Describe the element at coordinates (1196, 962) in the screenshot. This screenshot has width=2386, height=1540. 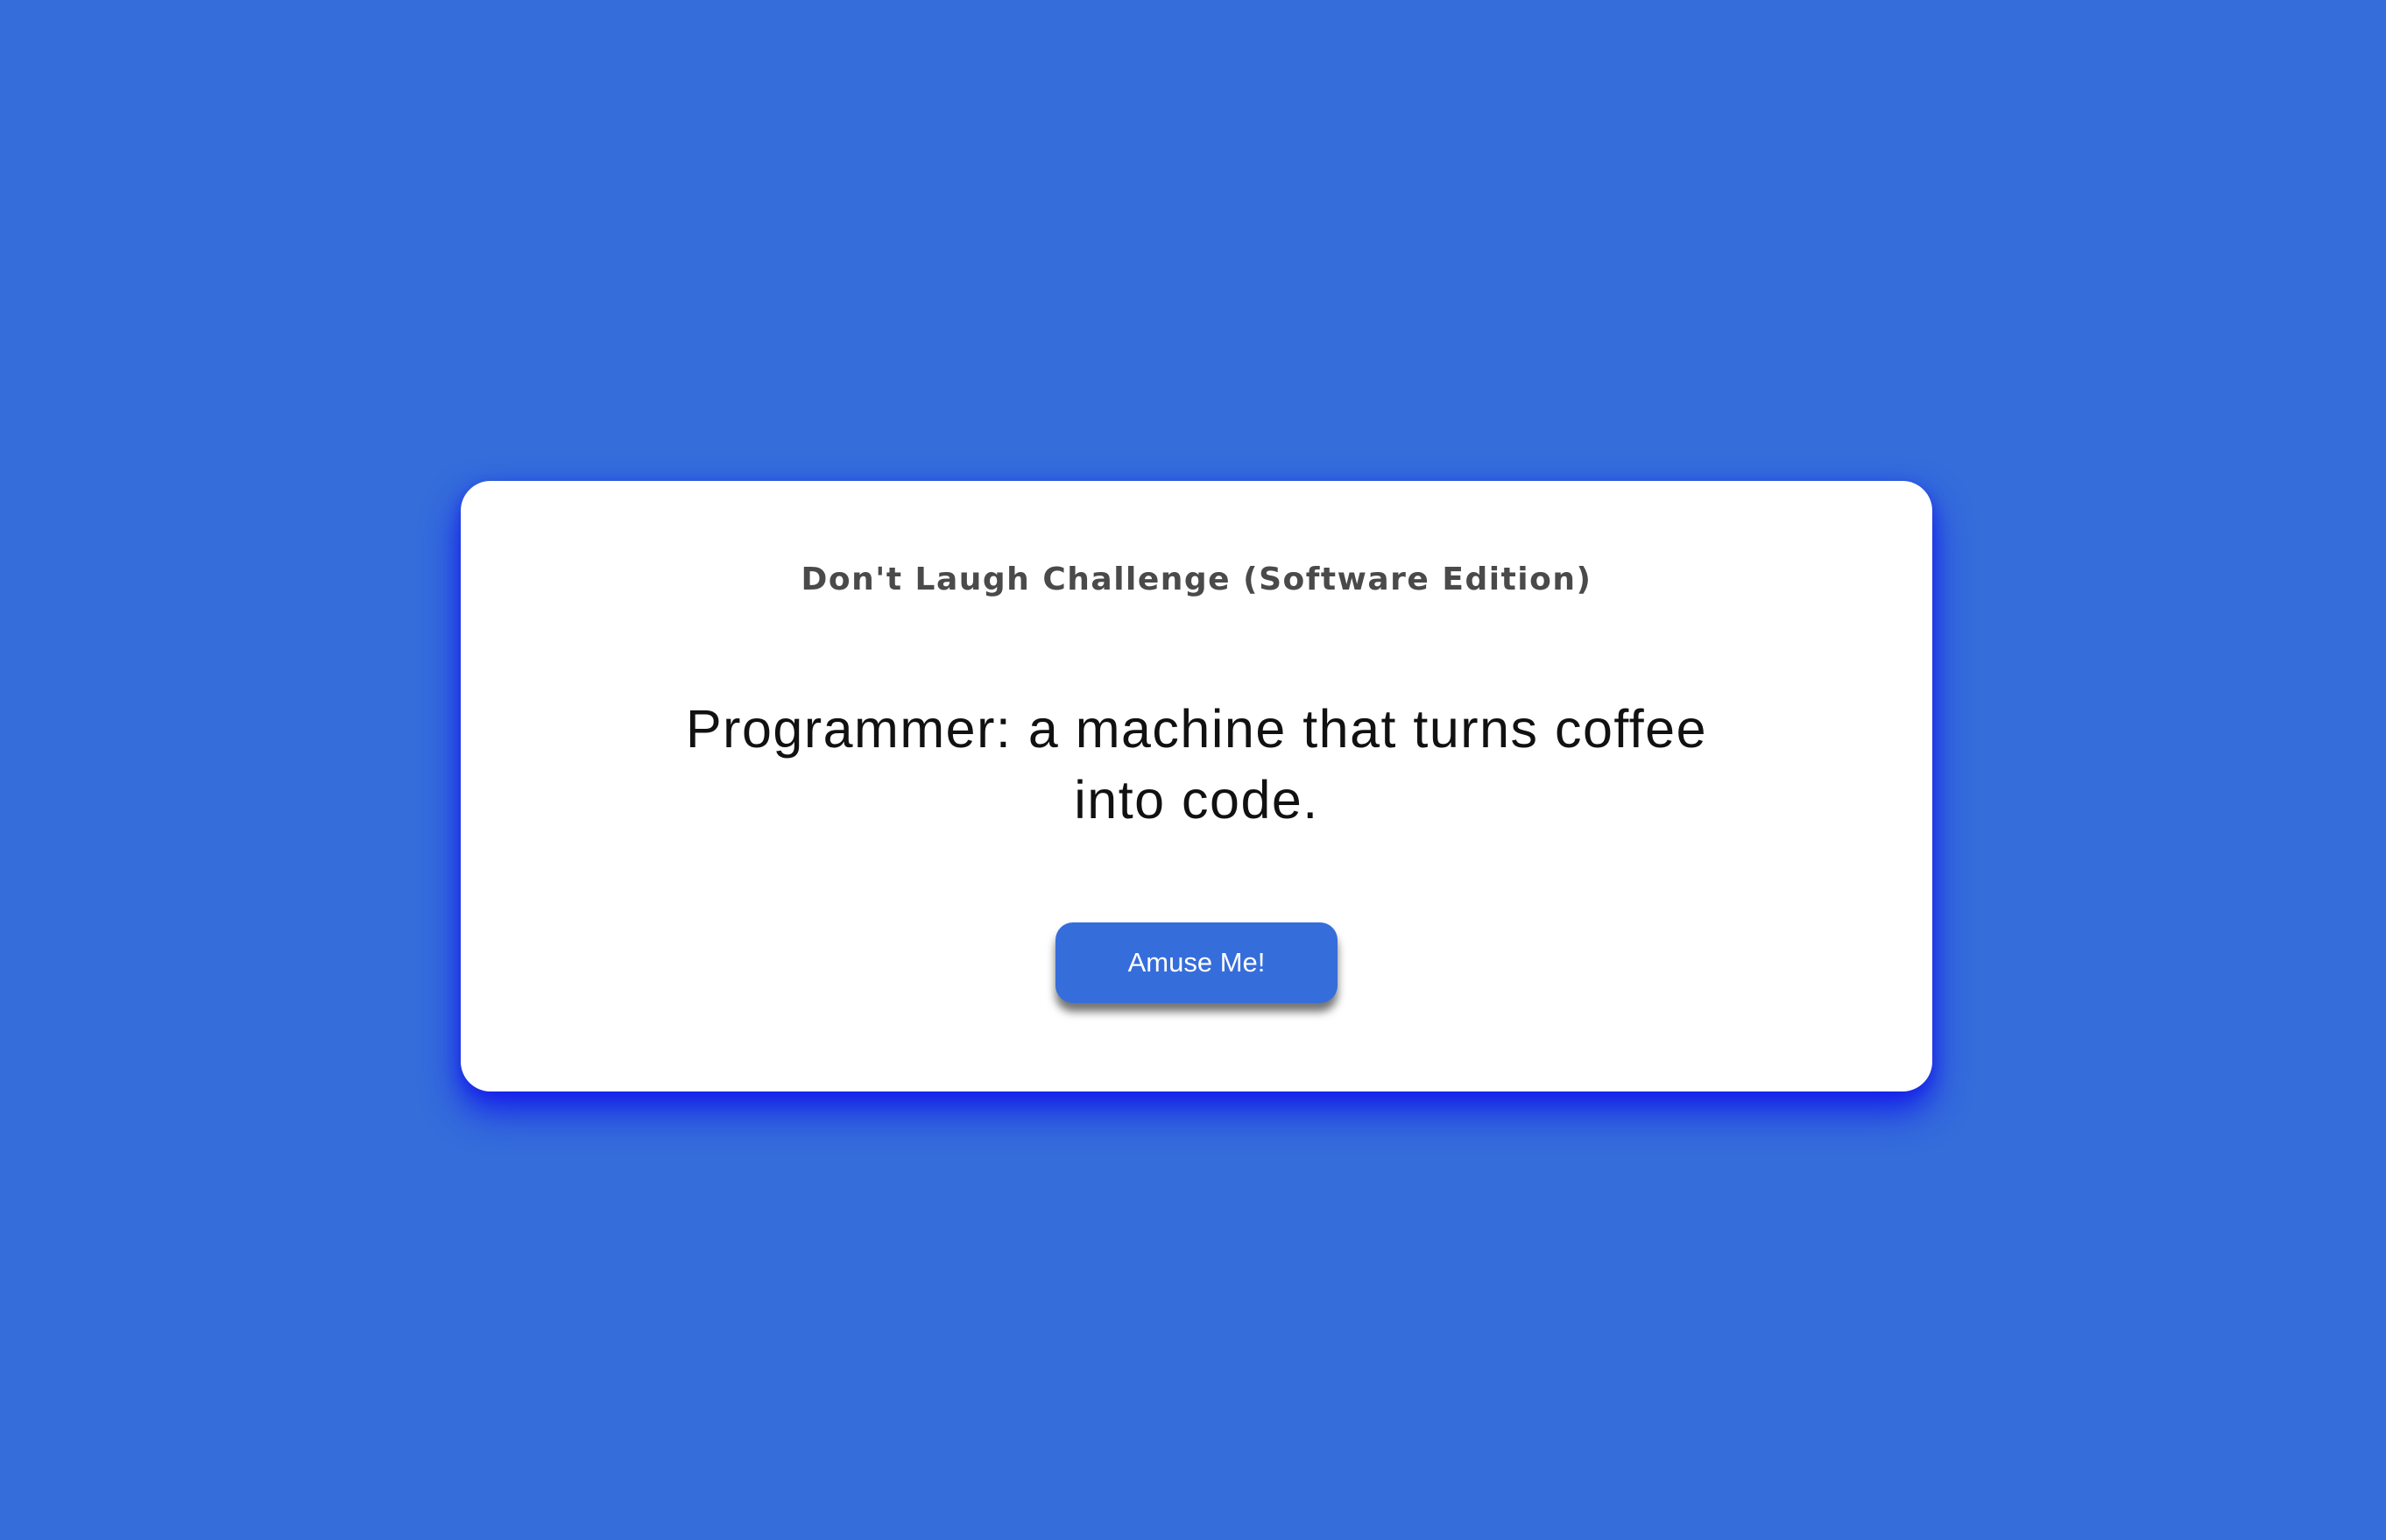
I see `amuse-me-button: Amuse Me!` at that location.